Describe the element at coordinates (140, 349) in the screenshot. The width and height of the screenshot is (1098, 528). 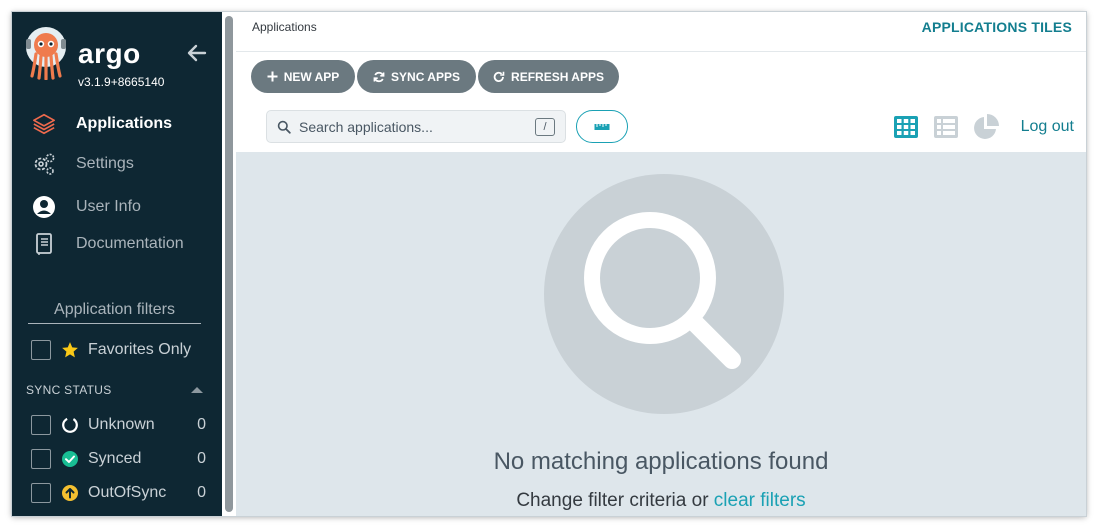
I see `favorites-label: Favorites Only` at that location.